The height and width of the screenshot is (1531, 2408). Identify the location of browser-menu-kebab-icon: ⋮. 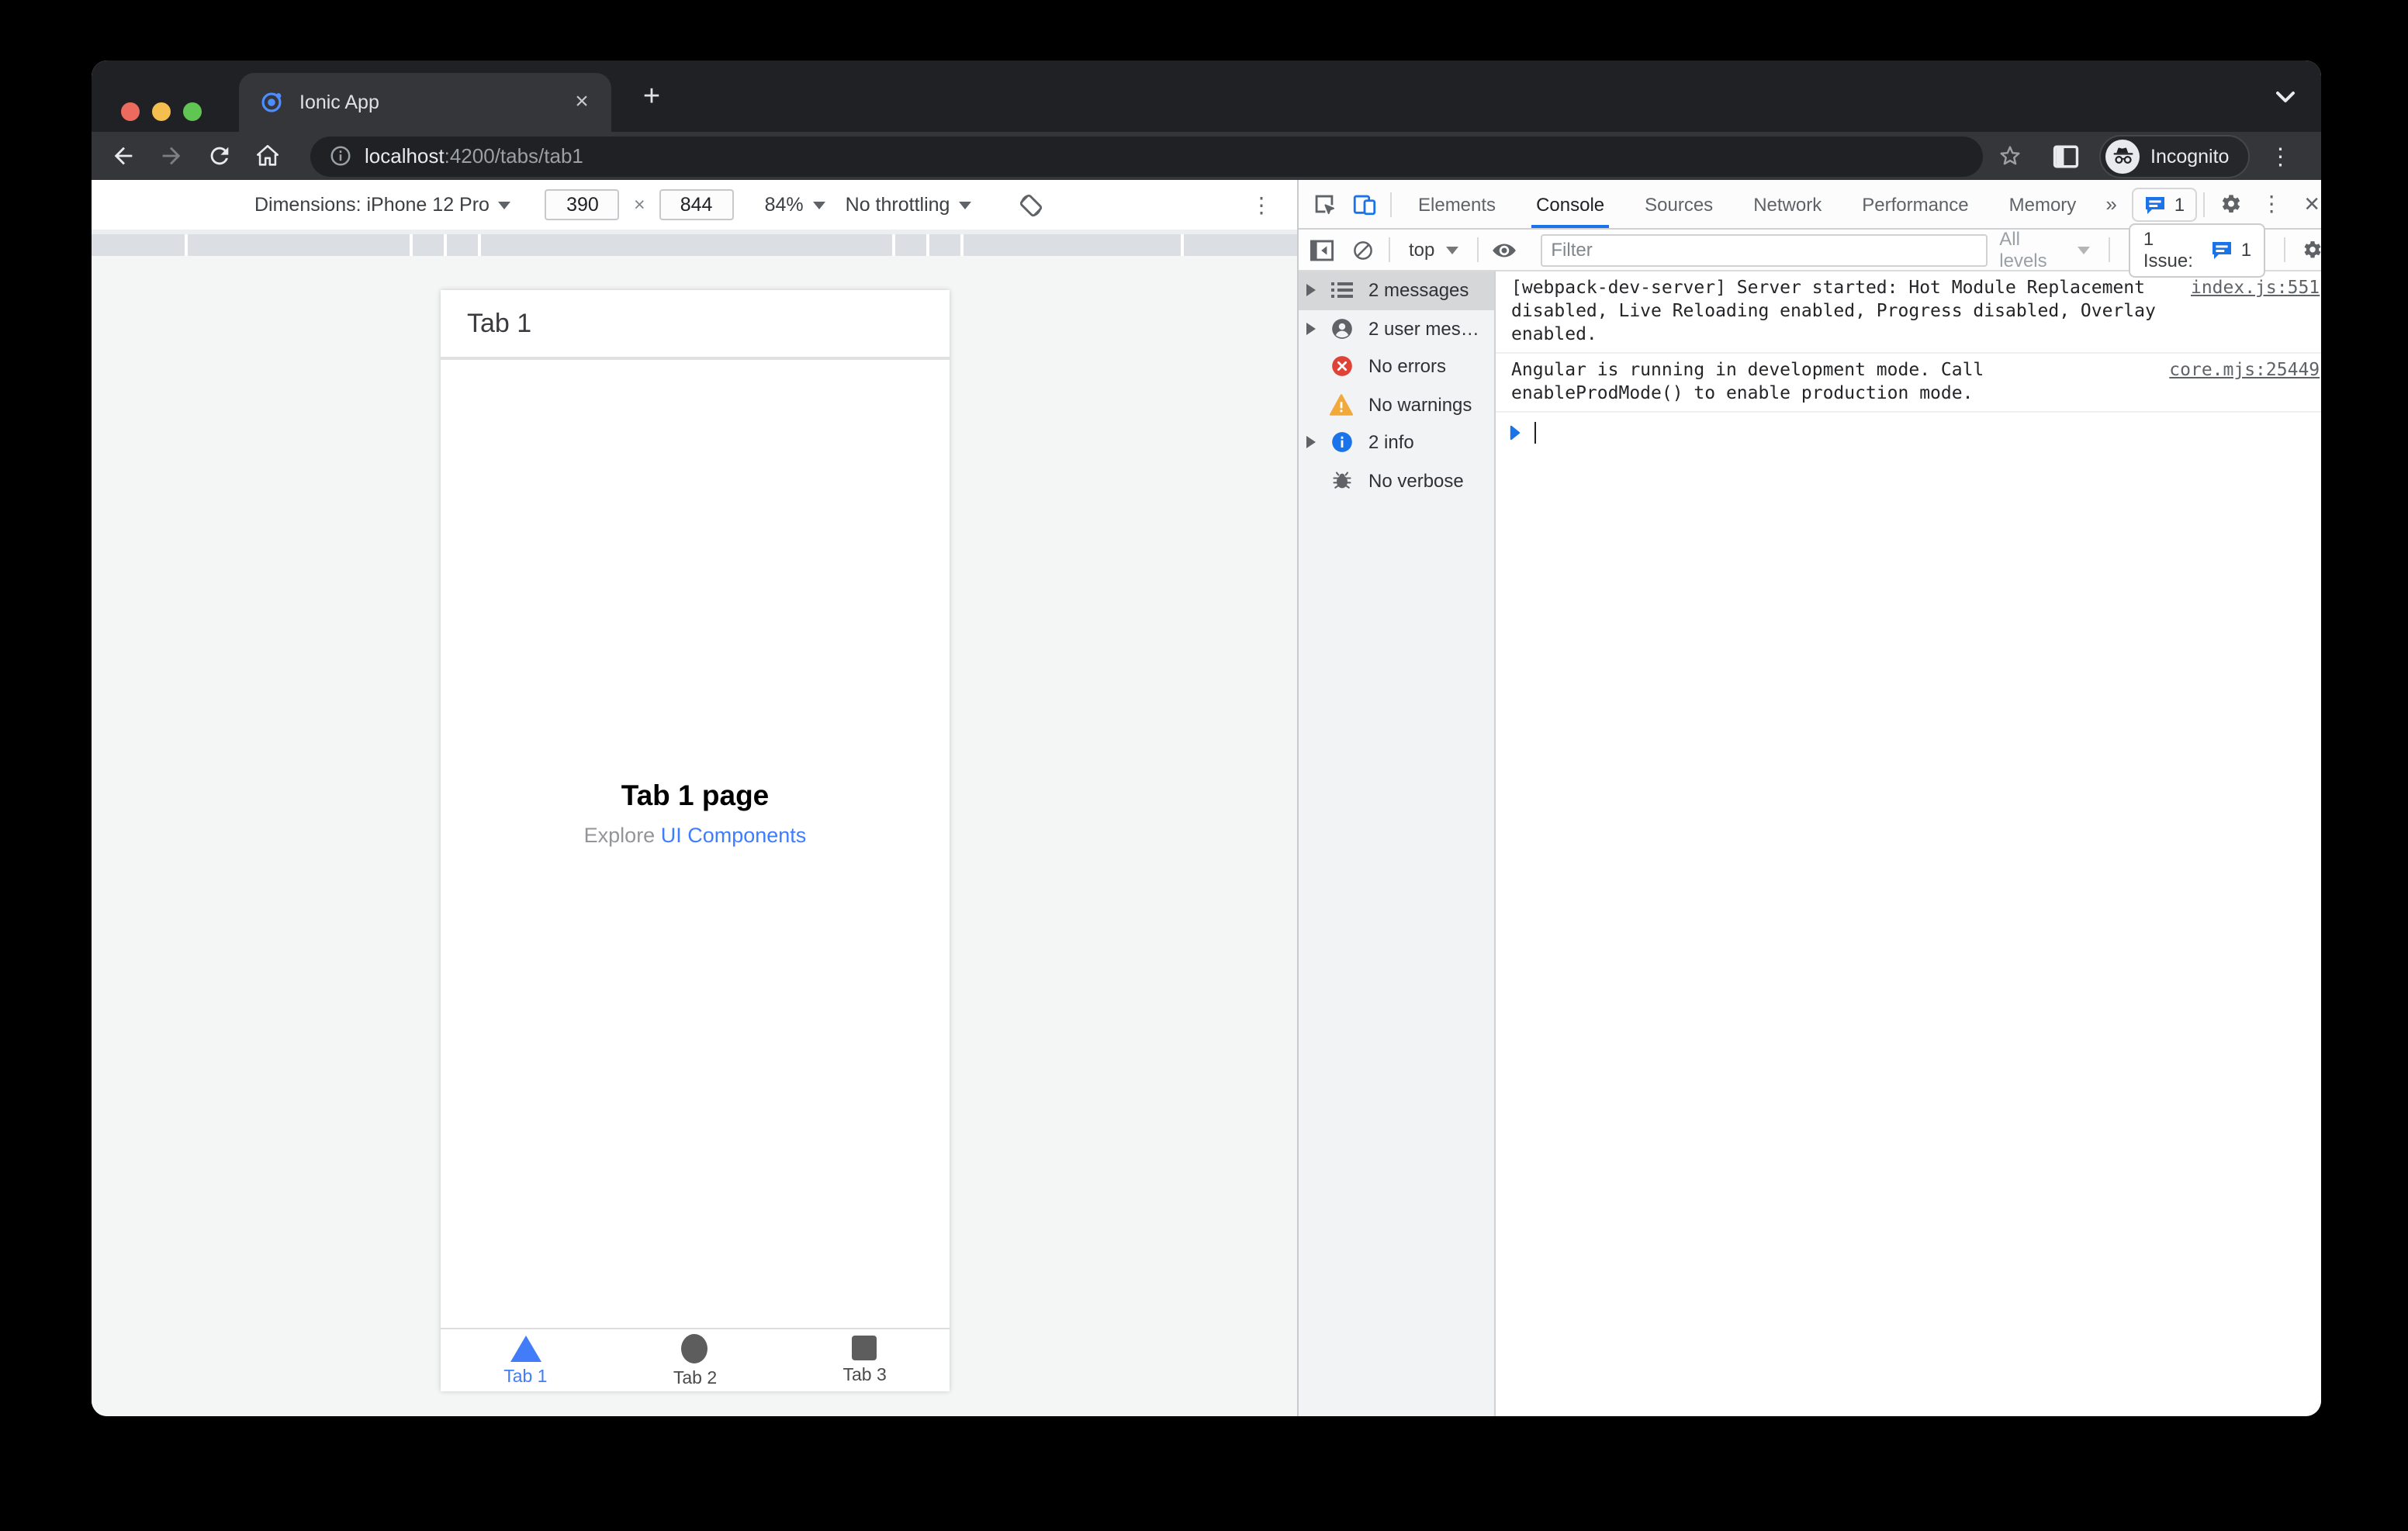
(2280, 156).